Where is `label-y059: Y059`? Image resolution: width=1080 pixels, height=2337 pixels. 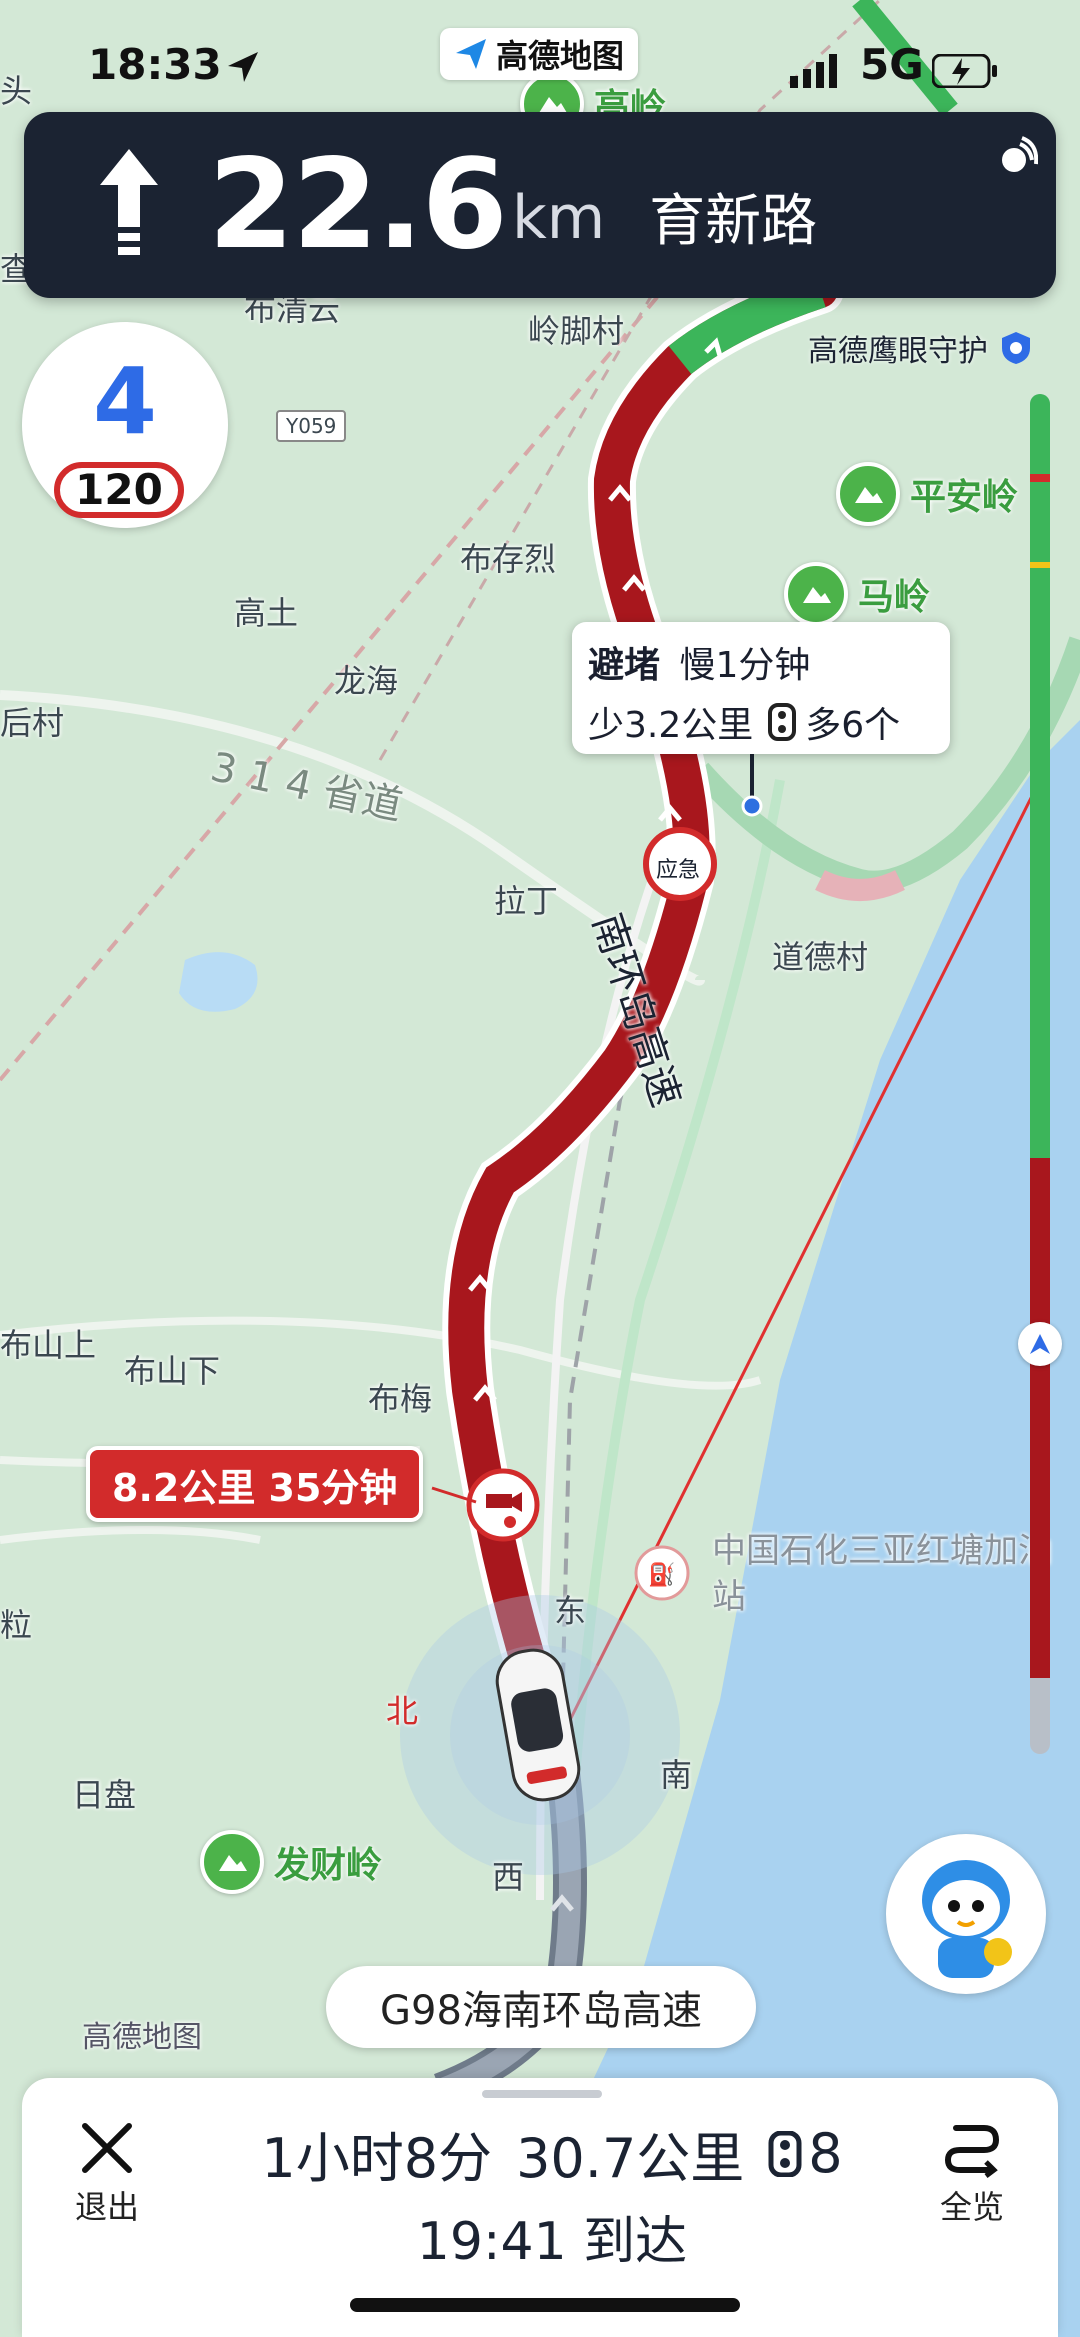 label-y059: Y059 is located at coordinates (311, 426).